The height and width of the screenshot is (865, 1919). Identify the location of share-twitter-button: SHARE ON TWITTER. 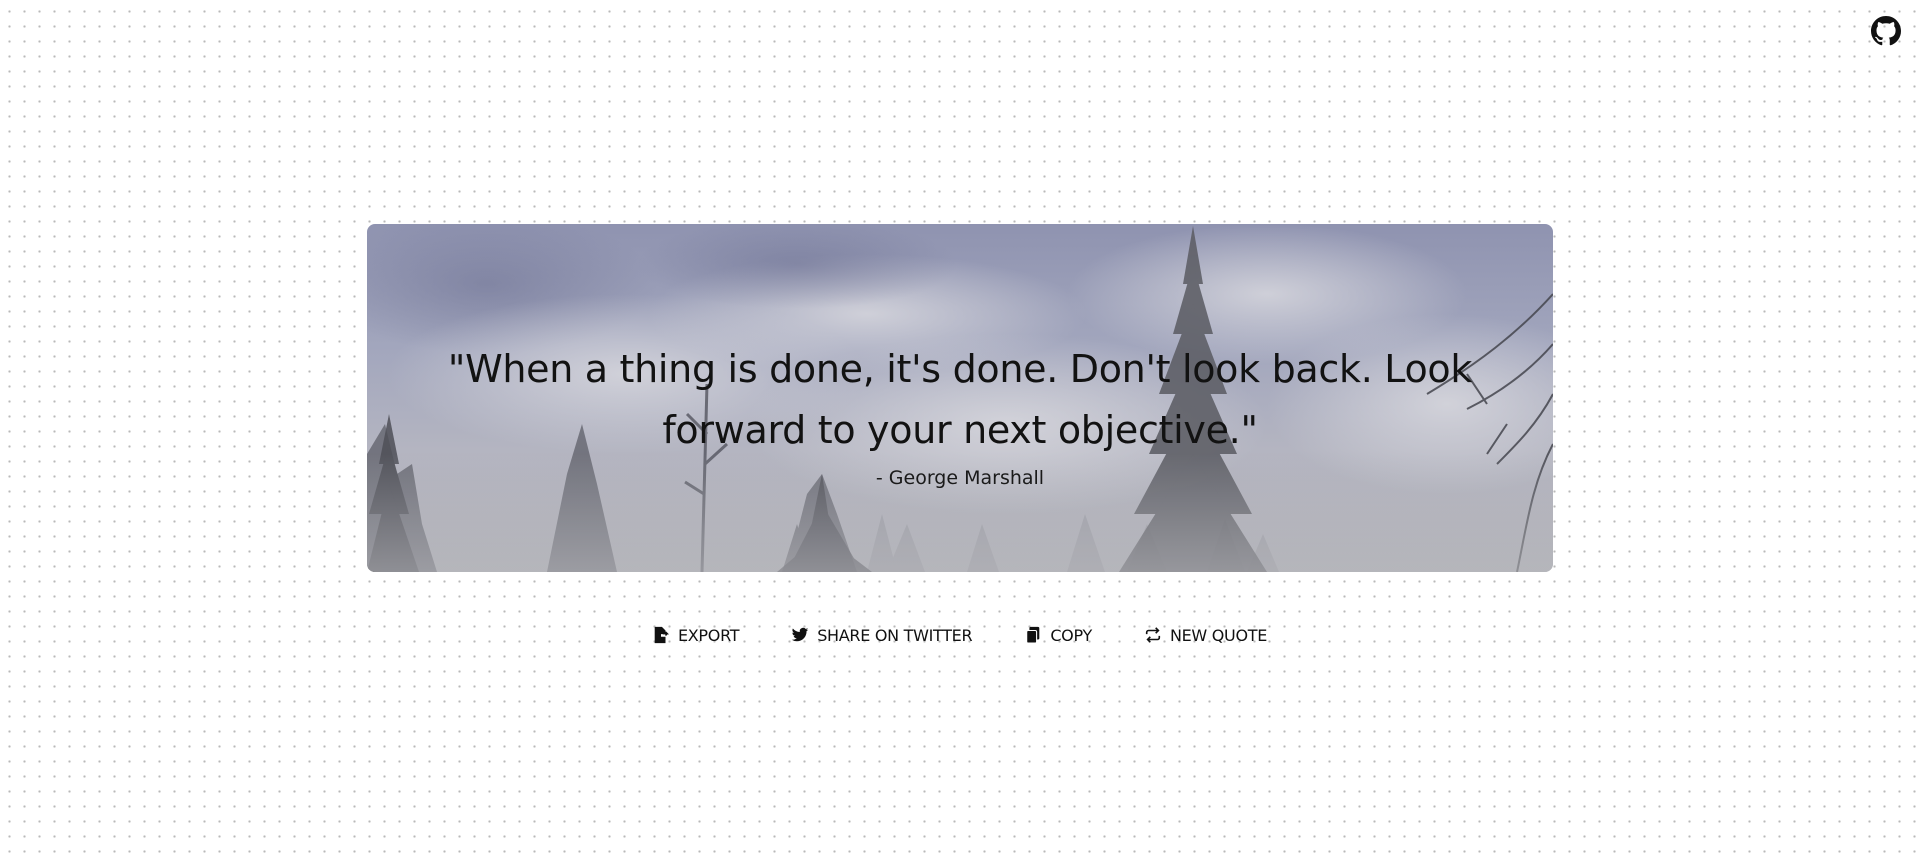
(882, 635).